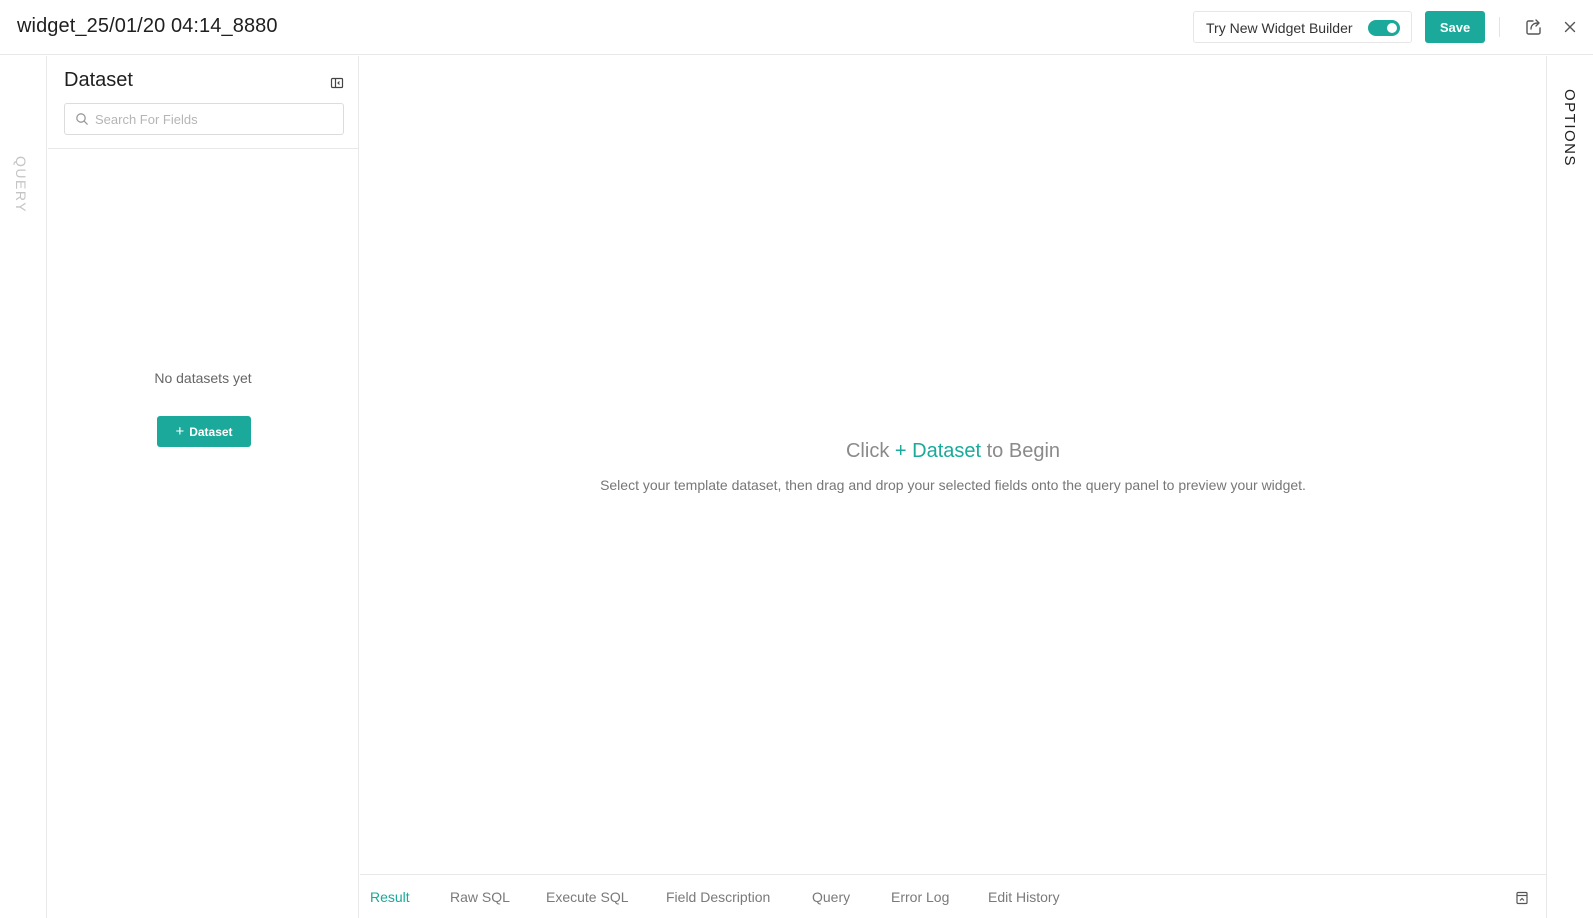 Image resolution: width=1593 pixels, height=918 pixels. I want to click on query-rail: QUERY, so click(23, 487).